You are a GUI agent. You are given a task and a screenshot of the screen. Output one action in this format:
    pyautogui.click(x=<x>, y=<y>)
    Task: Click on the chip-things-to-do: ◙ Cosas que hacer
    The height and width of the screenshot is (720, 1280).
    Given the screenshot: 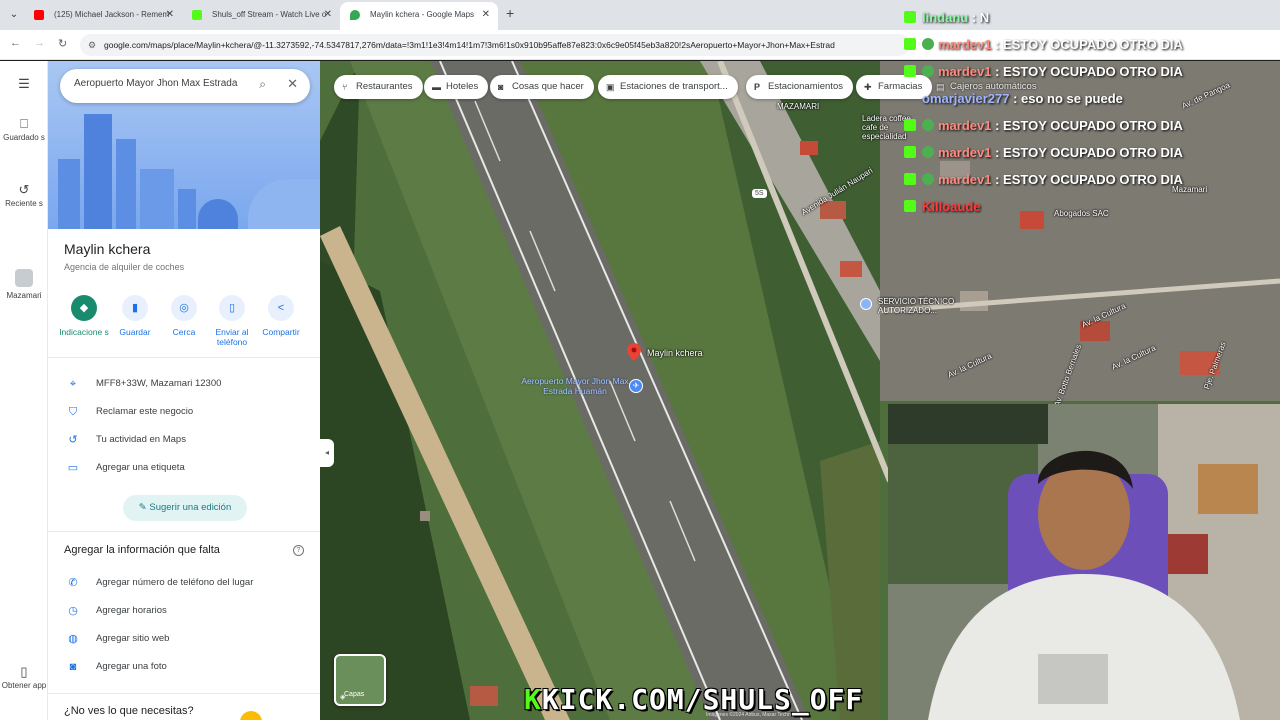 What is the action you would take?
    pyautogui.click(x=542, y=87)
    